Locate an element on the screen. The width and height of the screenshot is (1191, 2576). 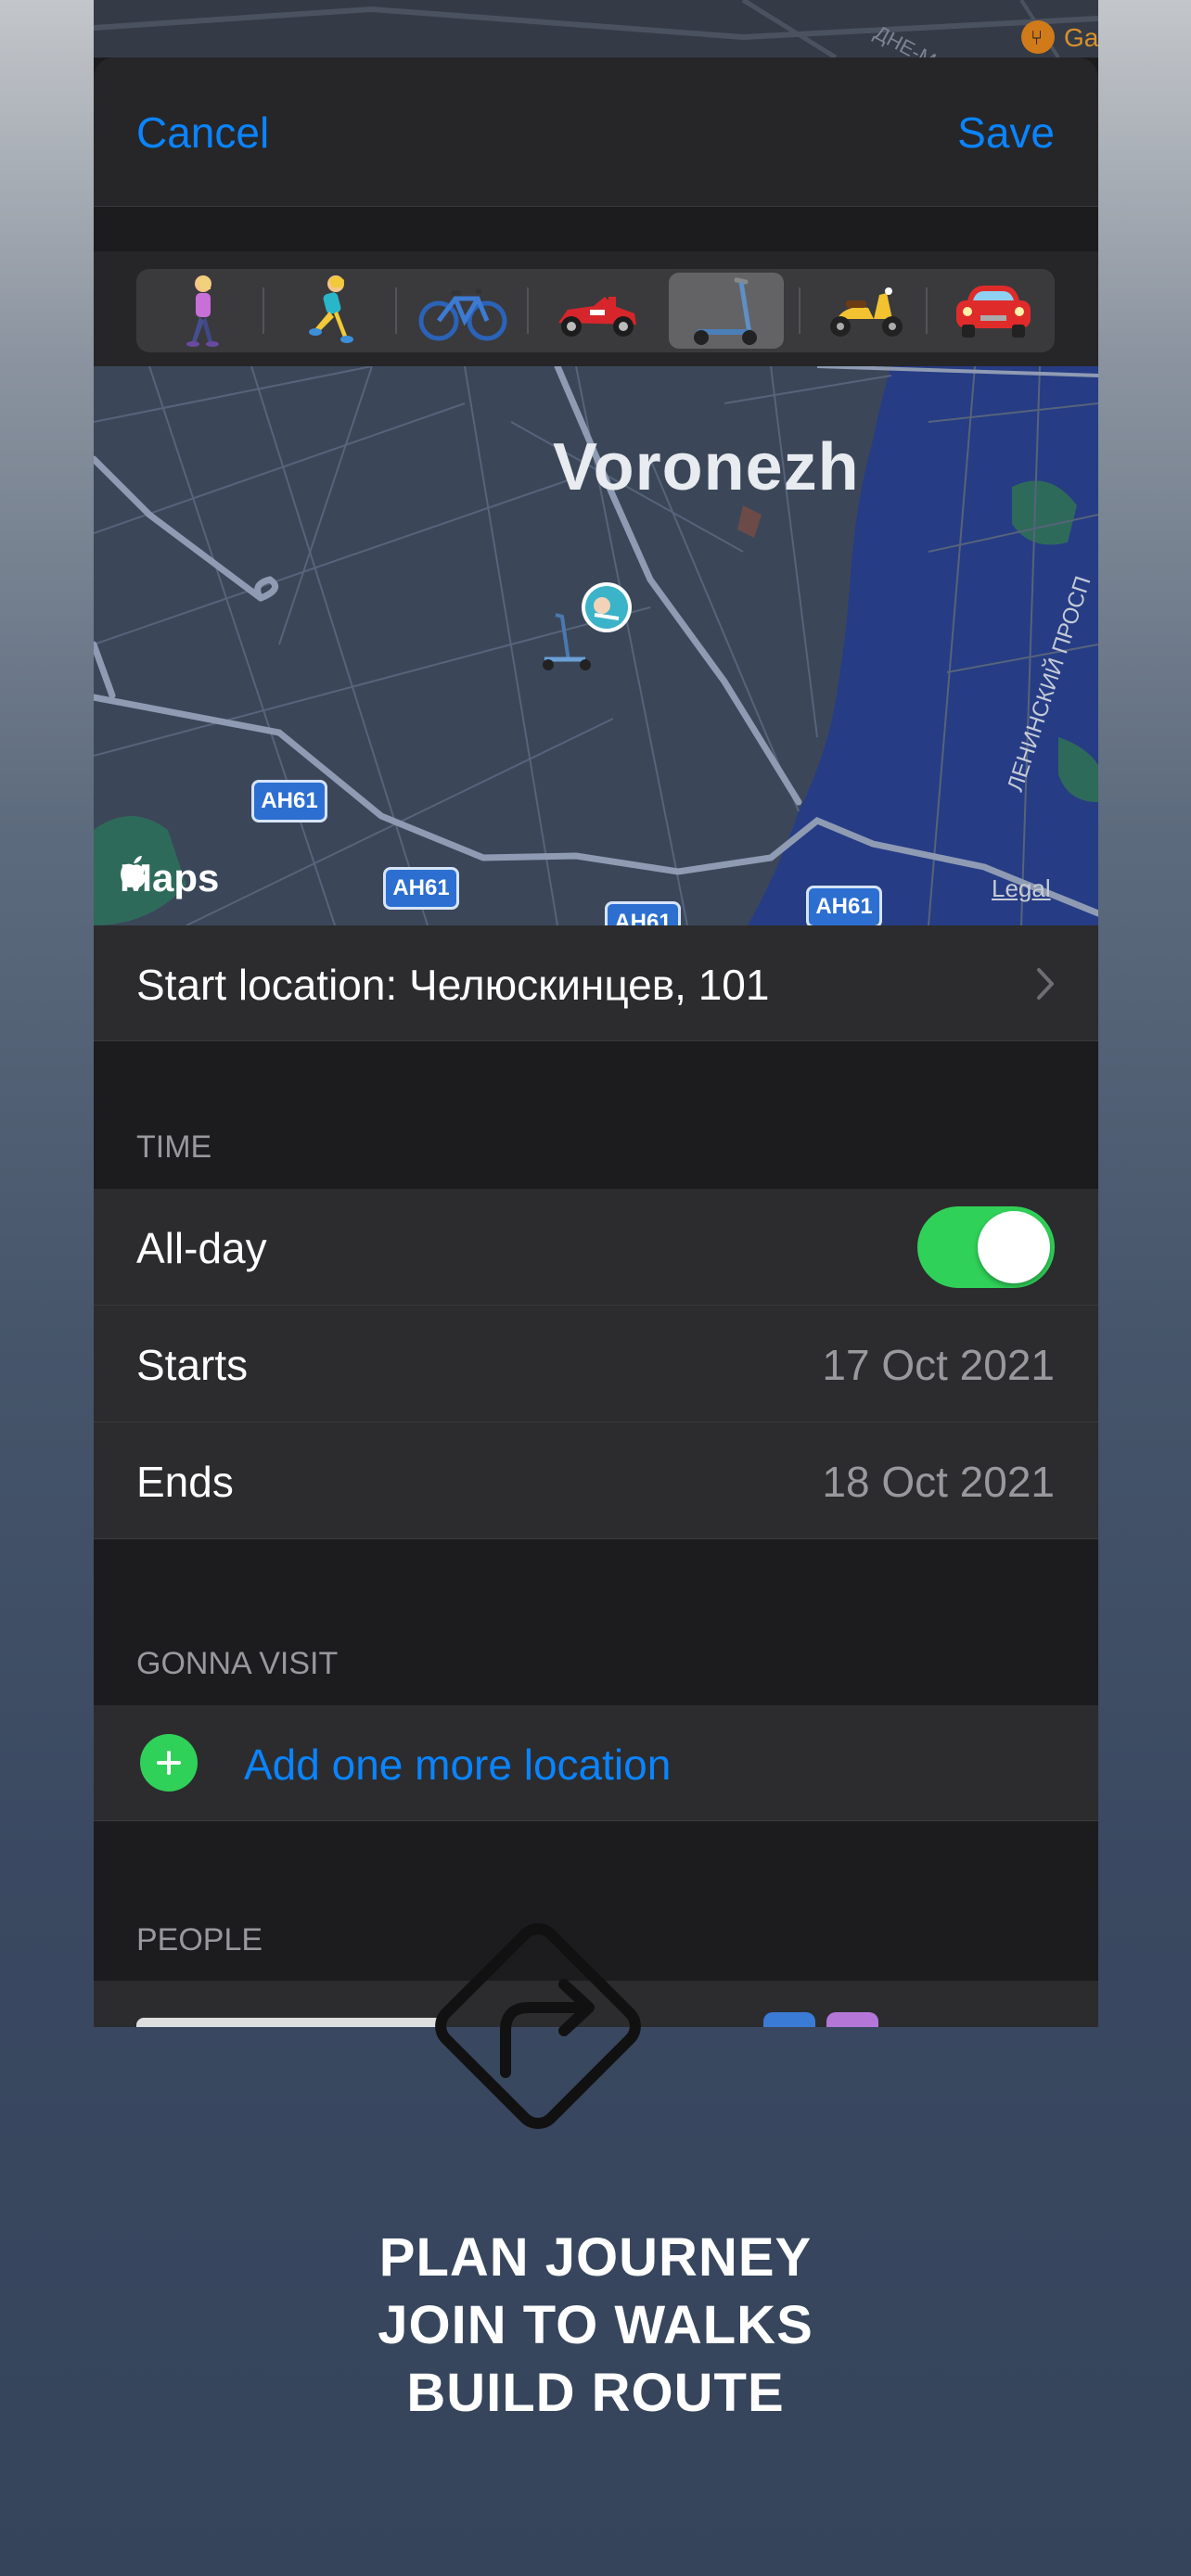
nav-bar: Cancel Save is located at coordinates (596, 132).